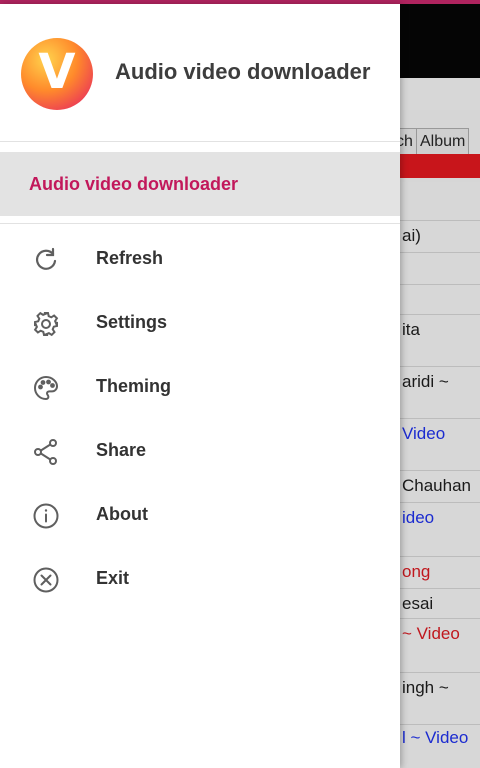  What do you see at coordinates (440, 644) in the screenshot?
I see `list-item: ~ Video` at bounding box center [440, 644].